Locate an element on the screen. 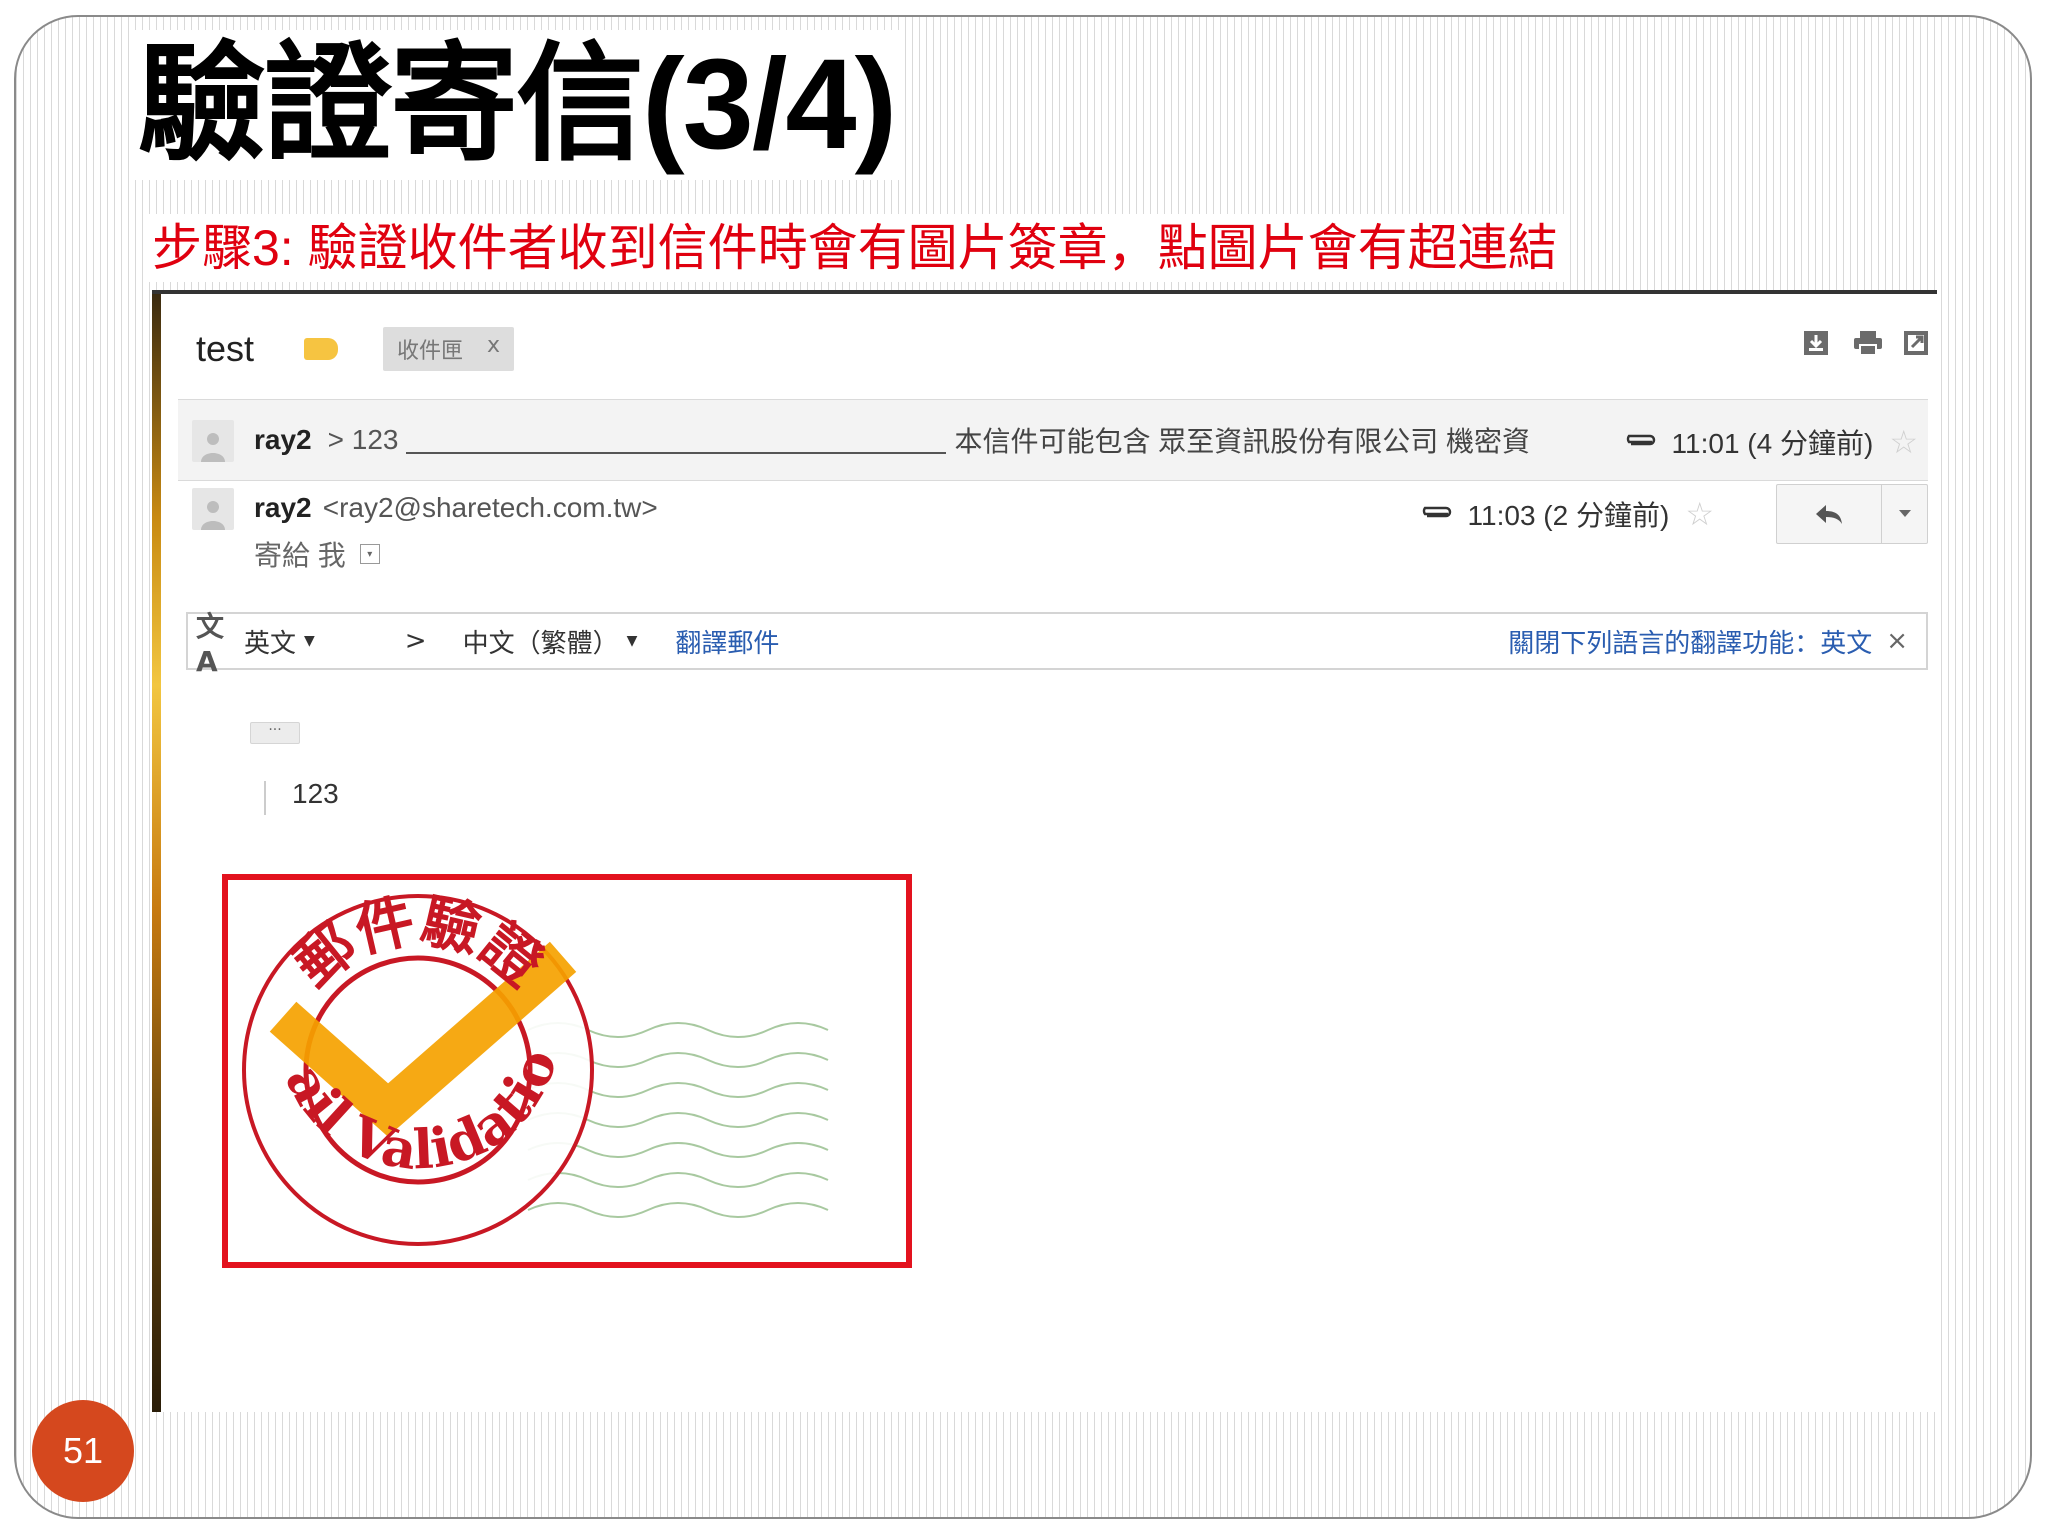  thread-actions is located at coordinates (1866, 343).